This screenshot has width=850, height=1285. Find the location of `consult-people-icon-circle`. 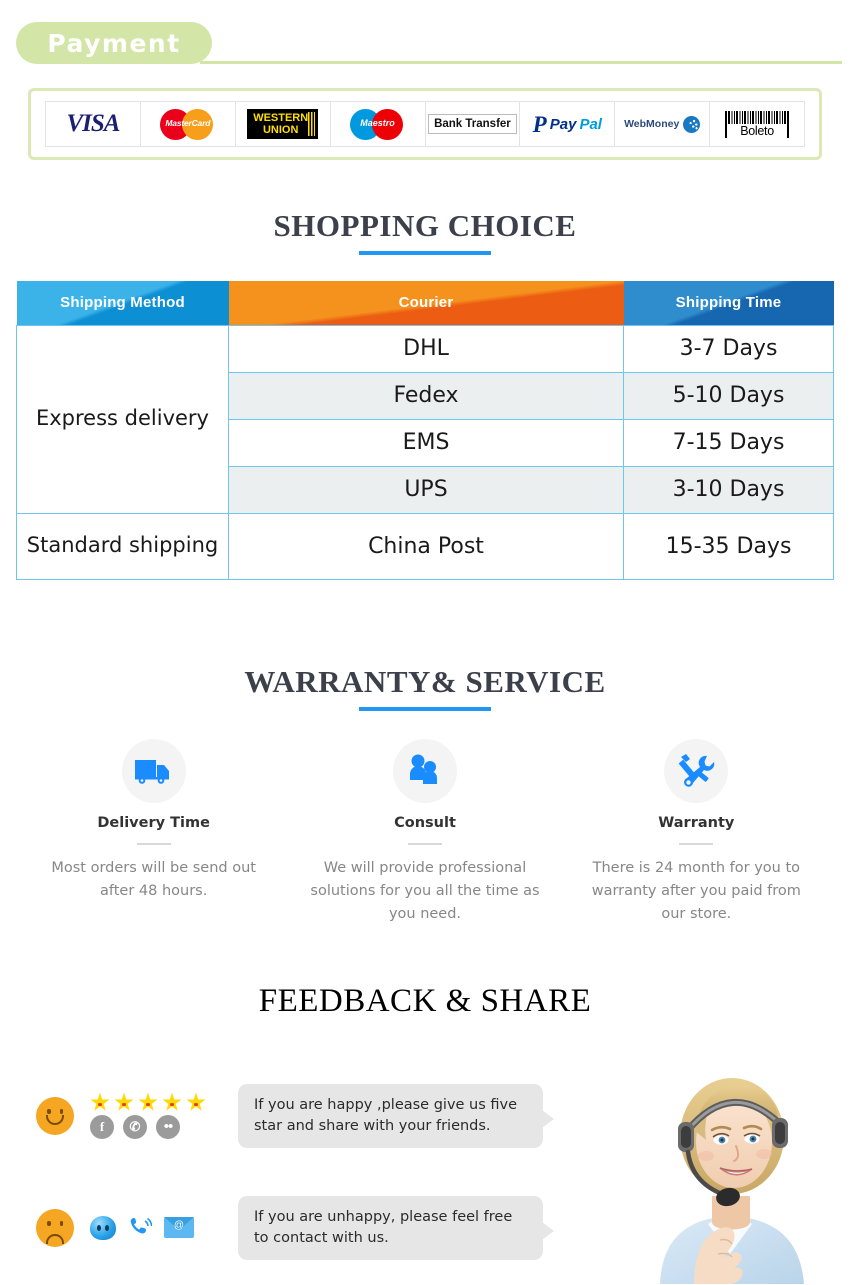

consult-people-icon-circle is located at coordinates (424, 770).